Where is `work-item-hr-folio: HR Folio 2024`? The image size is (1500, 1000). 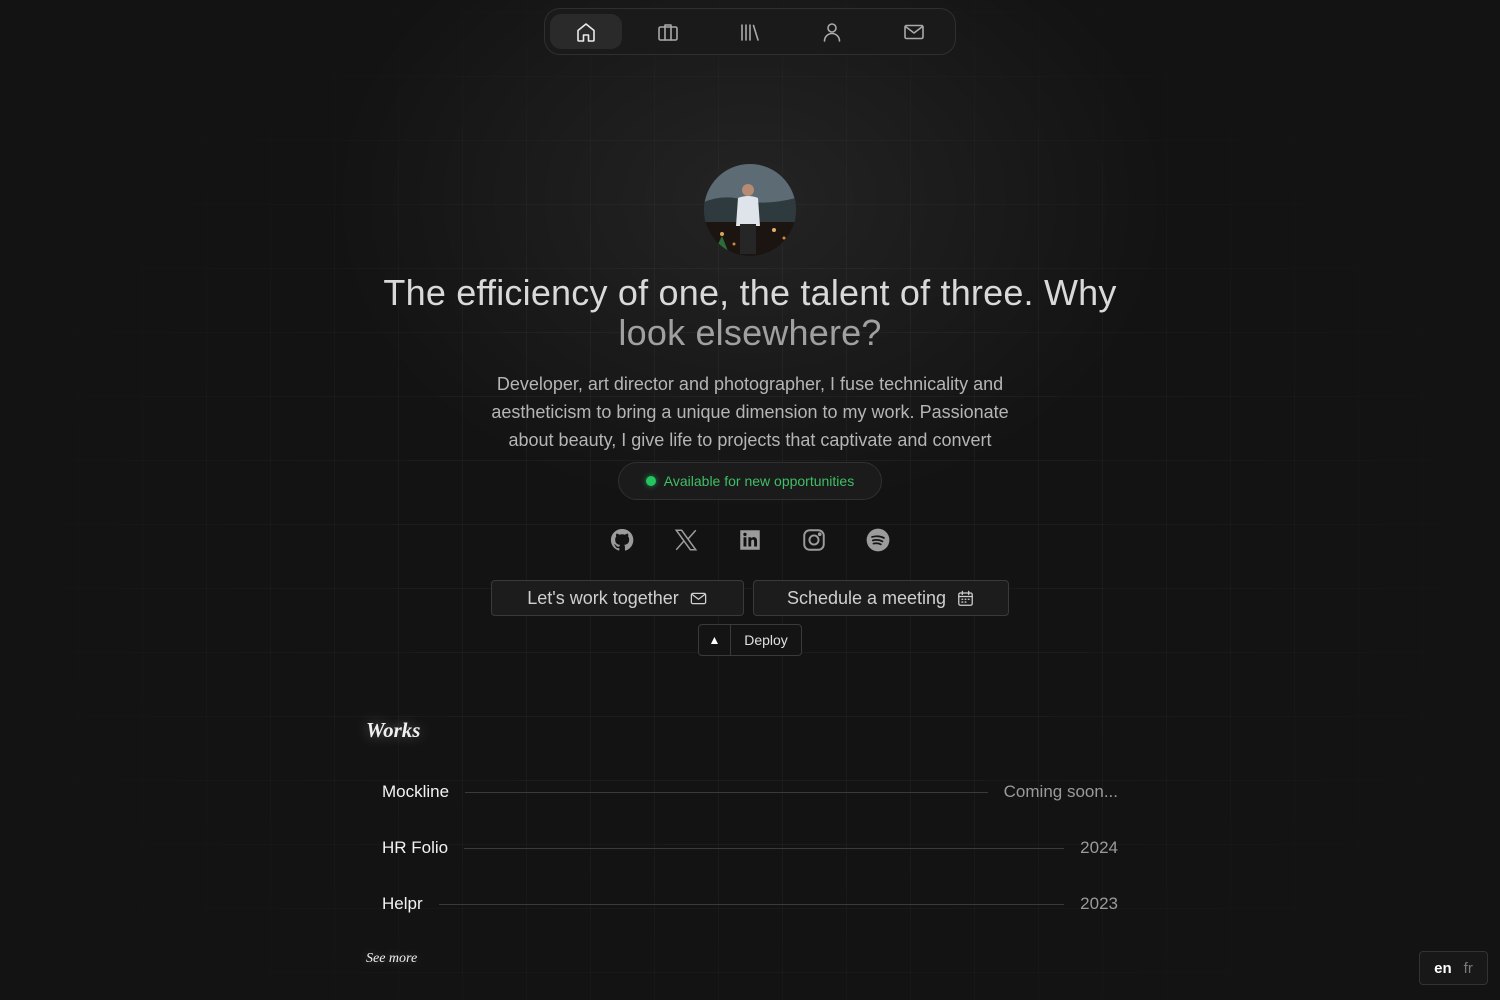 work-item-hr-folio: HR Folio 2024 is located at coordinates (750, 848).